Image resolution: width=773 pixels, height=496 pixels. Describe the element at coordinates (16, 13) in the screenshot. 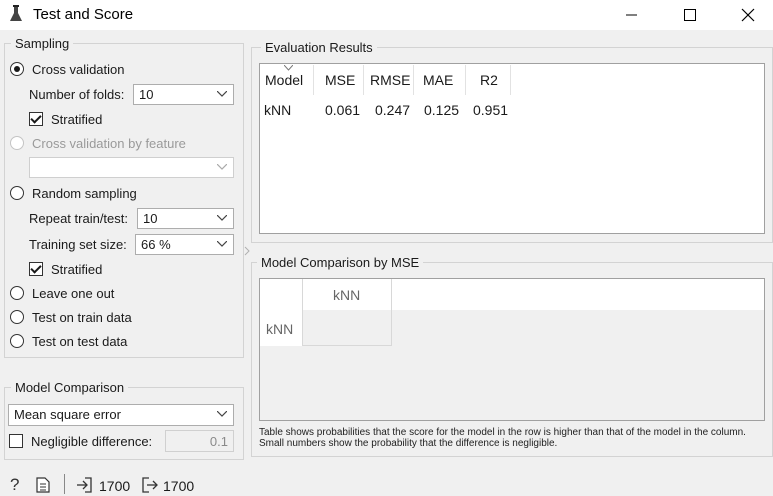

I see `flask-icon` at that location.